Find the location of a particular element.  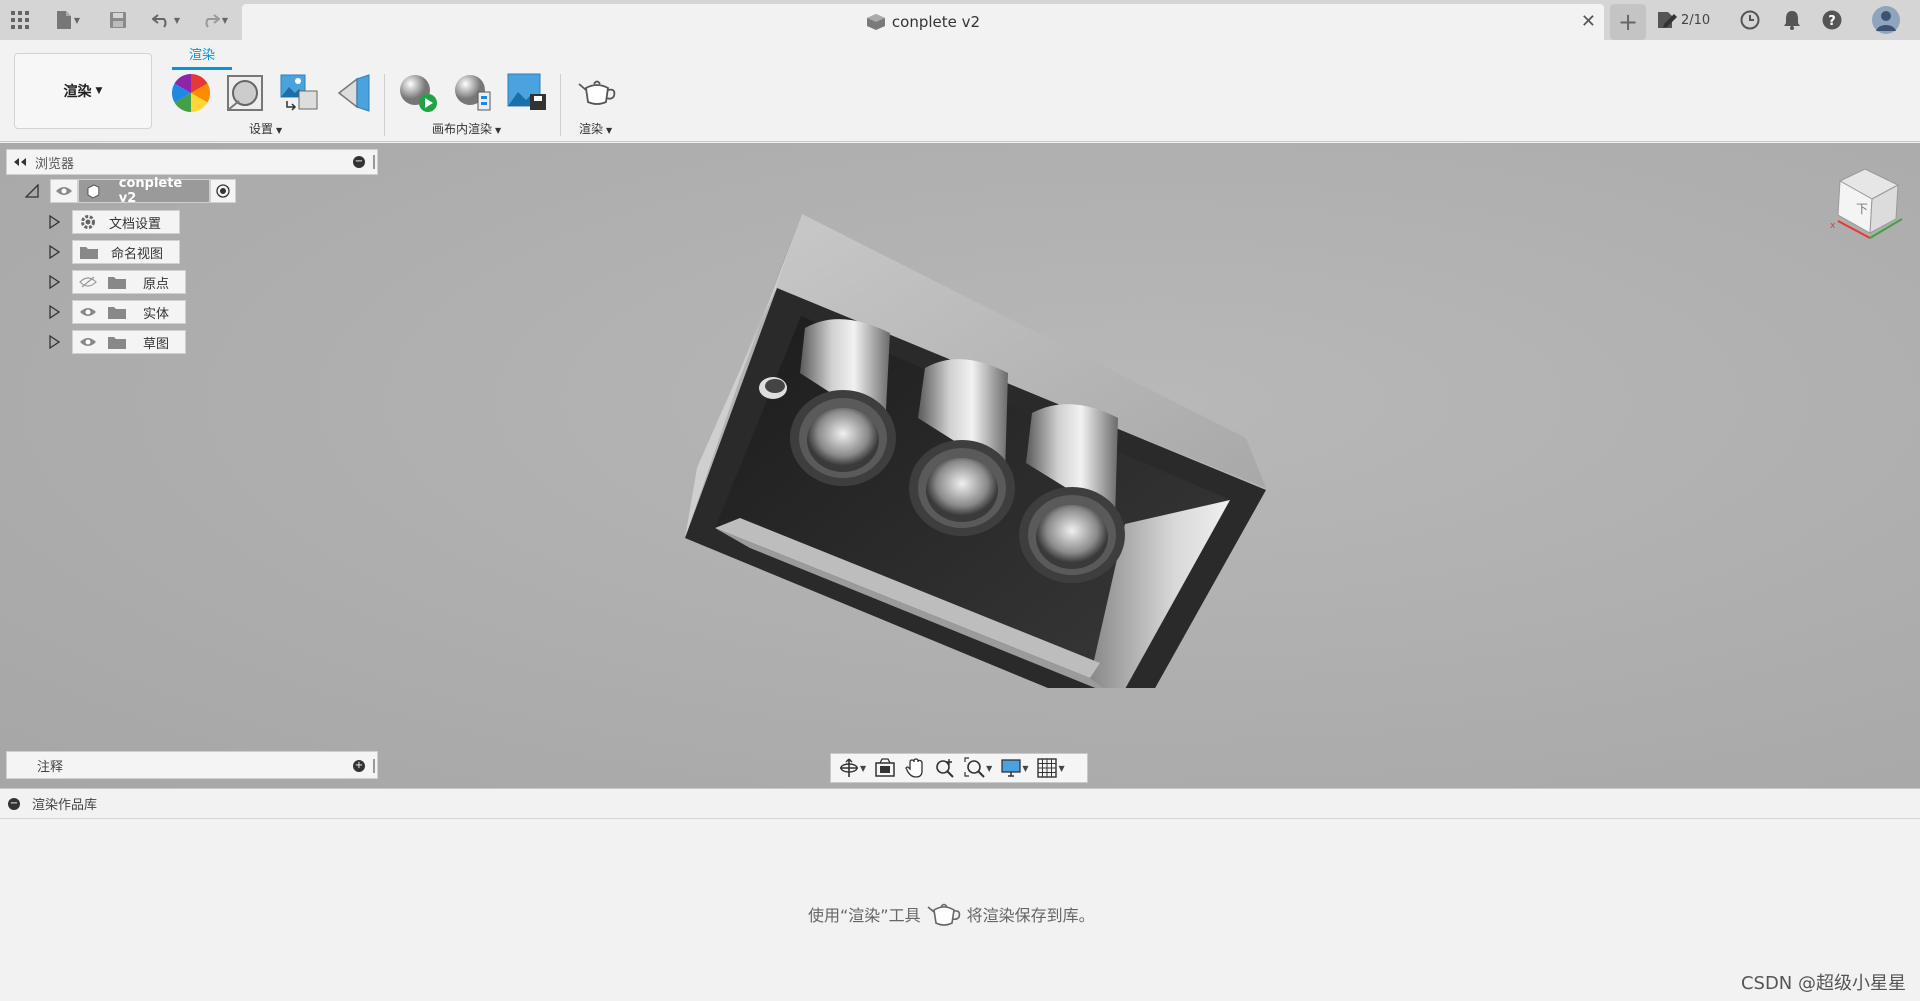

redo-icon is located at coordinates (212, 21).